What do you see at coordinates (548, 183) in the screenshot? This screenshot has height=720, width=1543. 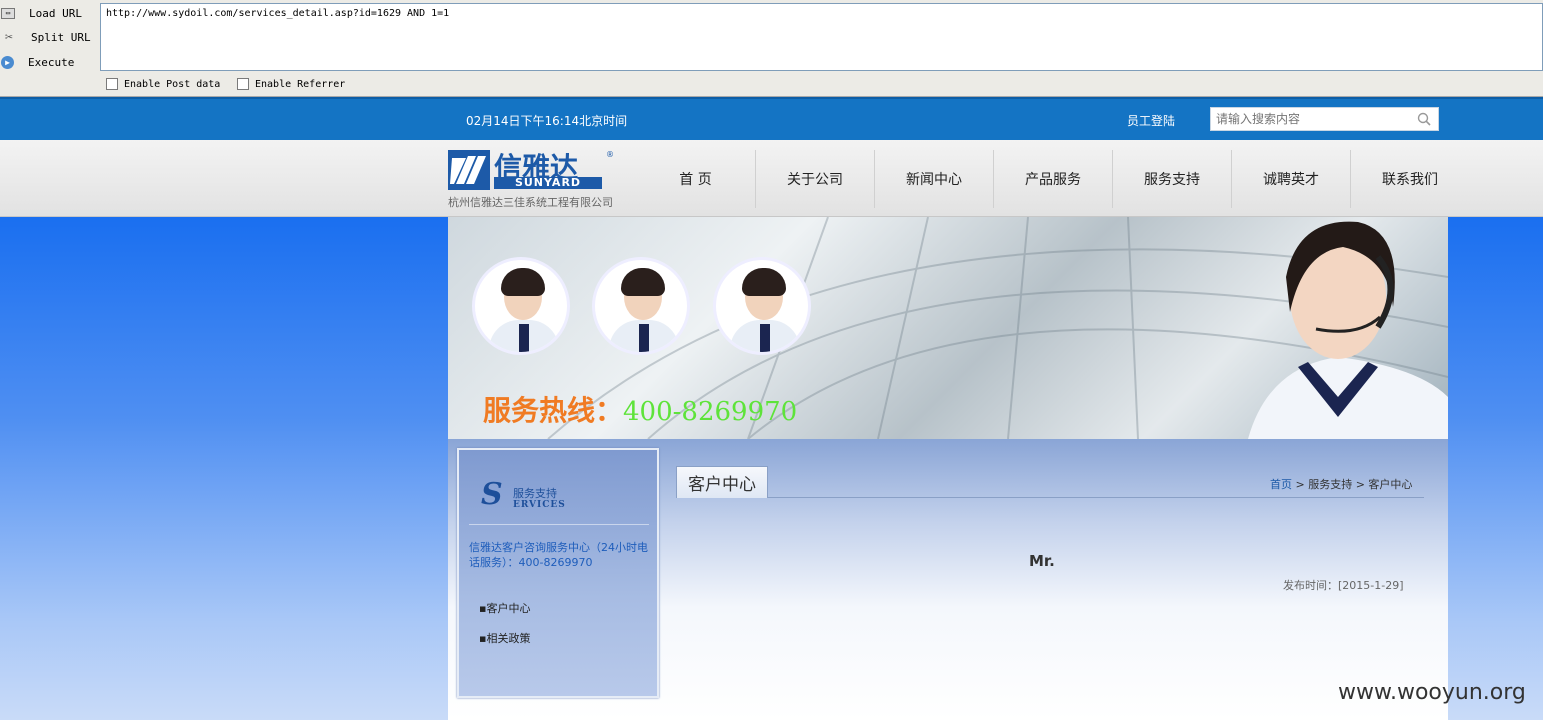 I see `logo-english-name: SUNYARD` at bounding box center [548, 183].